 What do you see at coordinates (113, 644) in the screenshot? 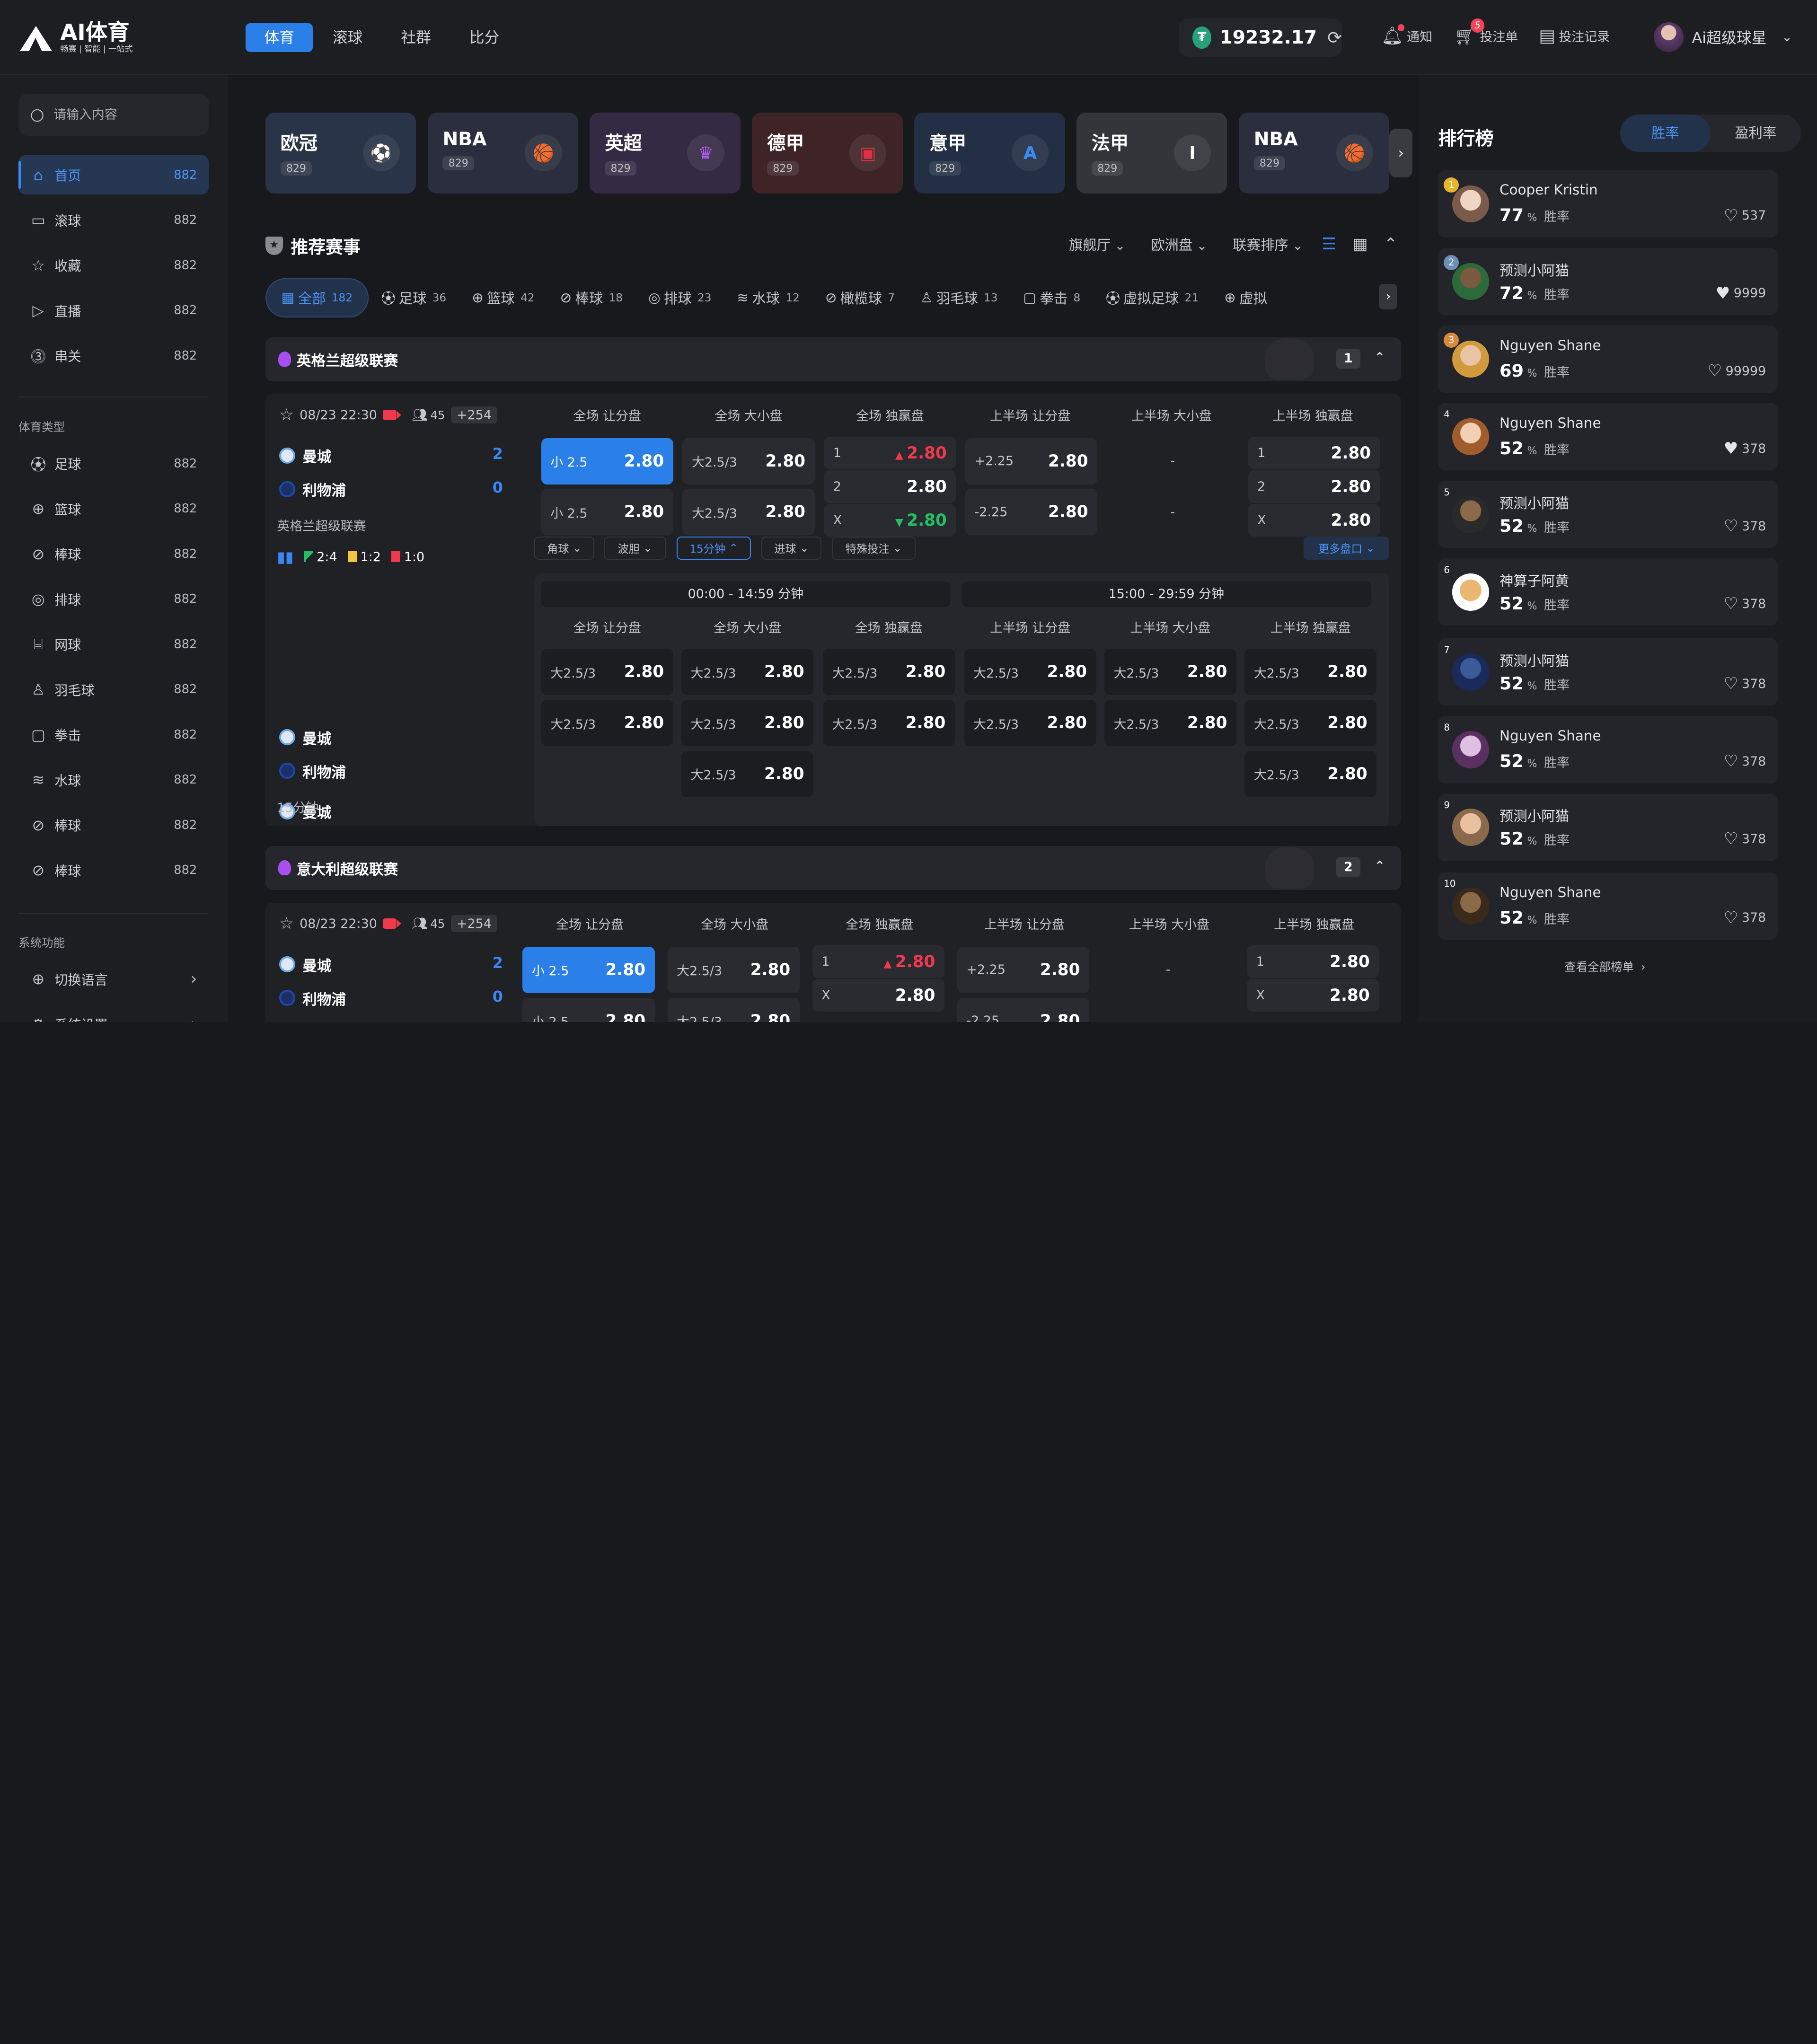
I see `sidebar-item-tennis: ⌸ 网球 882` at bounding box center [113, 644].